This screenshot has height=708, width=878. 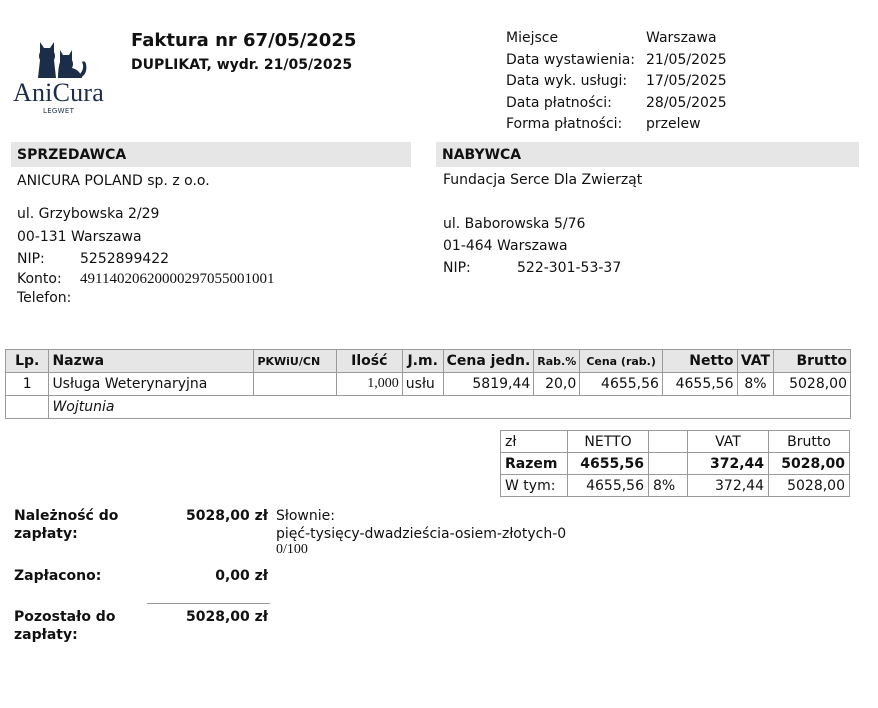 What do you see at coordinates (557, 361) in the screenshot?
I see `col-rab: Rab.%` at bounding box center [557, 361].